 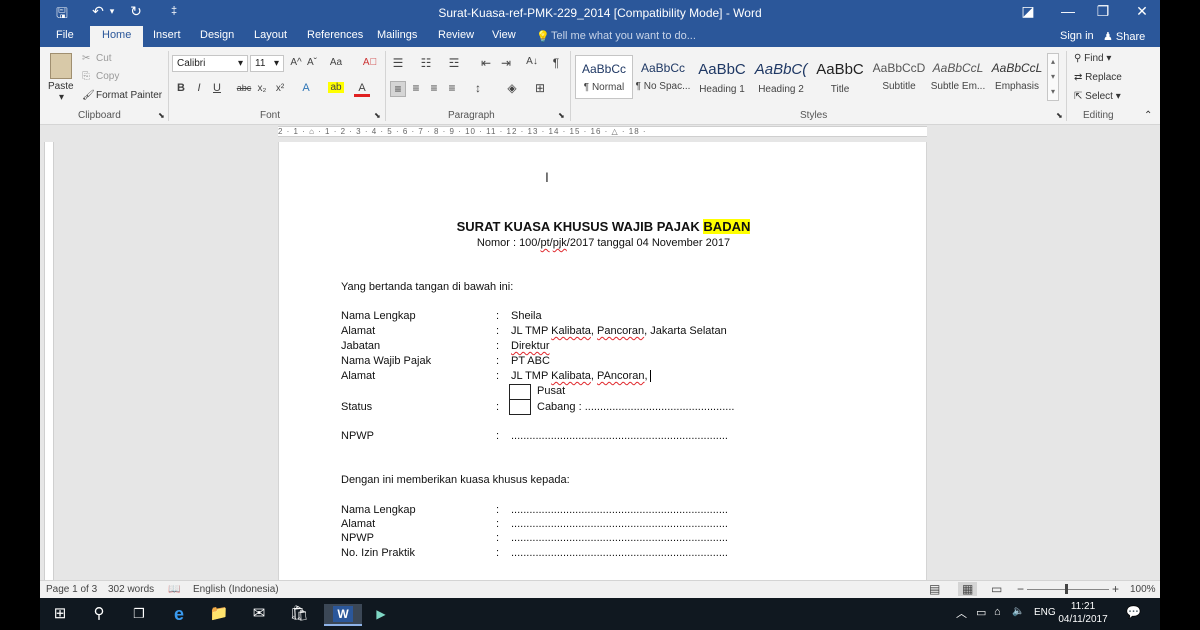 I want to click on zoom-level: 100%, so click(x=1143, y=589).